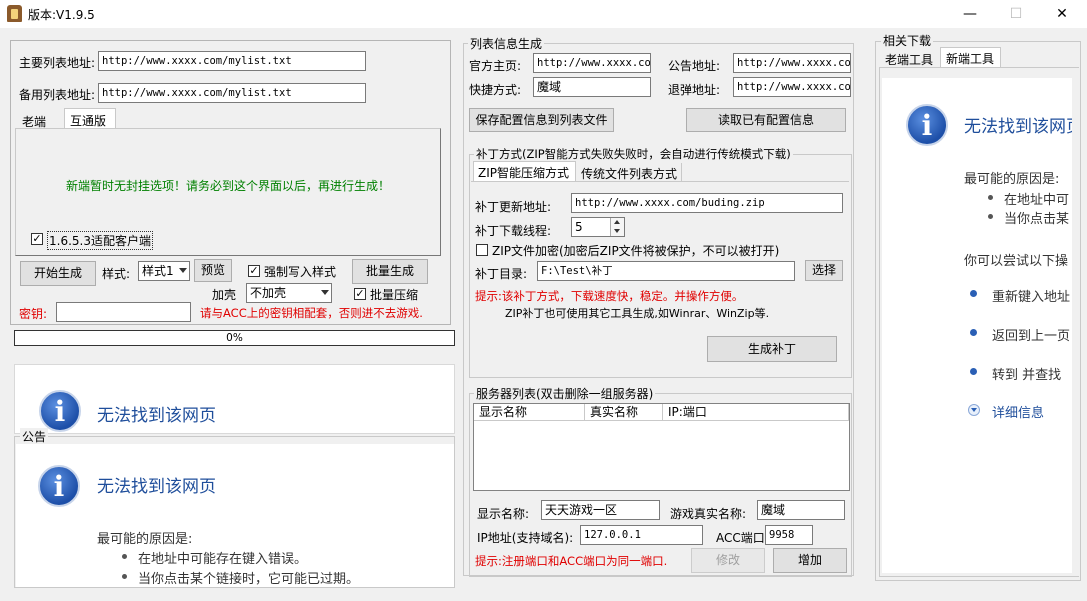 The image size is (1087, 601). What do you see at coordinates (1062, 14) in the screenshot?
I see `close-button: ✕` at bounding box center [1062, 14].